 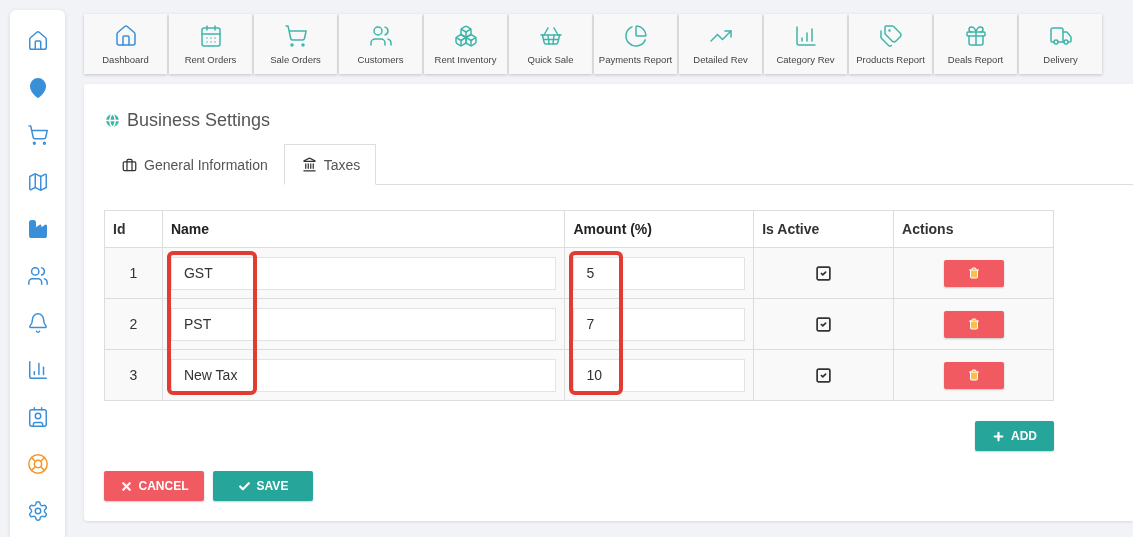 What do you see at coordinates (37, 511) in the screenshot?
I see `settings-icon` at bounding box center [37, 511].